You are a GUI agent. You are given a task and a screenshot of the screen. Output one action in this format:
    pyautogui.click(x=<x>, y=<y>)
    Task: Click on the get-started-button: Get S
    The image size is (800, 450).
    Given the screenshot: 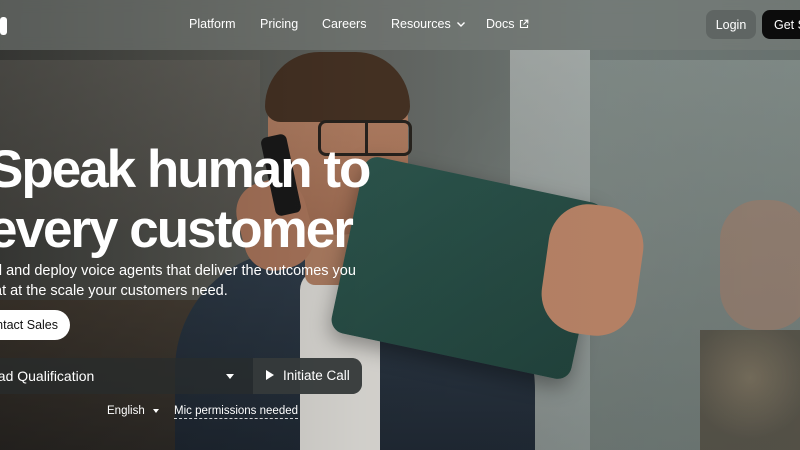 What is the action you would take?
    pyautogui.click(x=781, y=24)
    